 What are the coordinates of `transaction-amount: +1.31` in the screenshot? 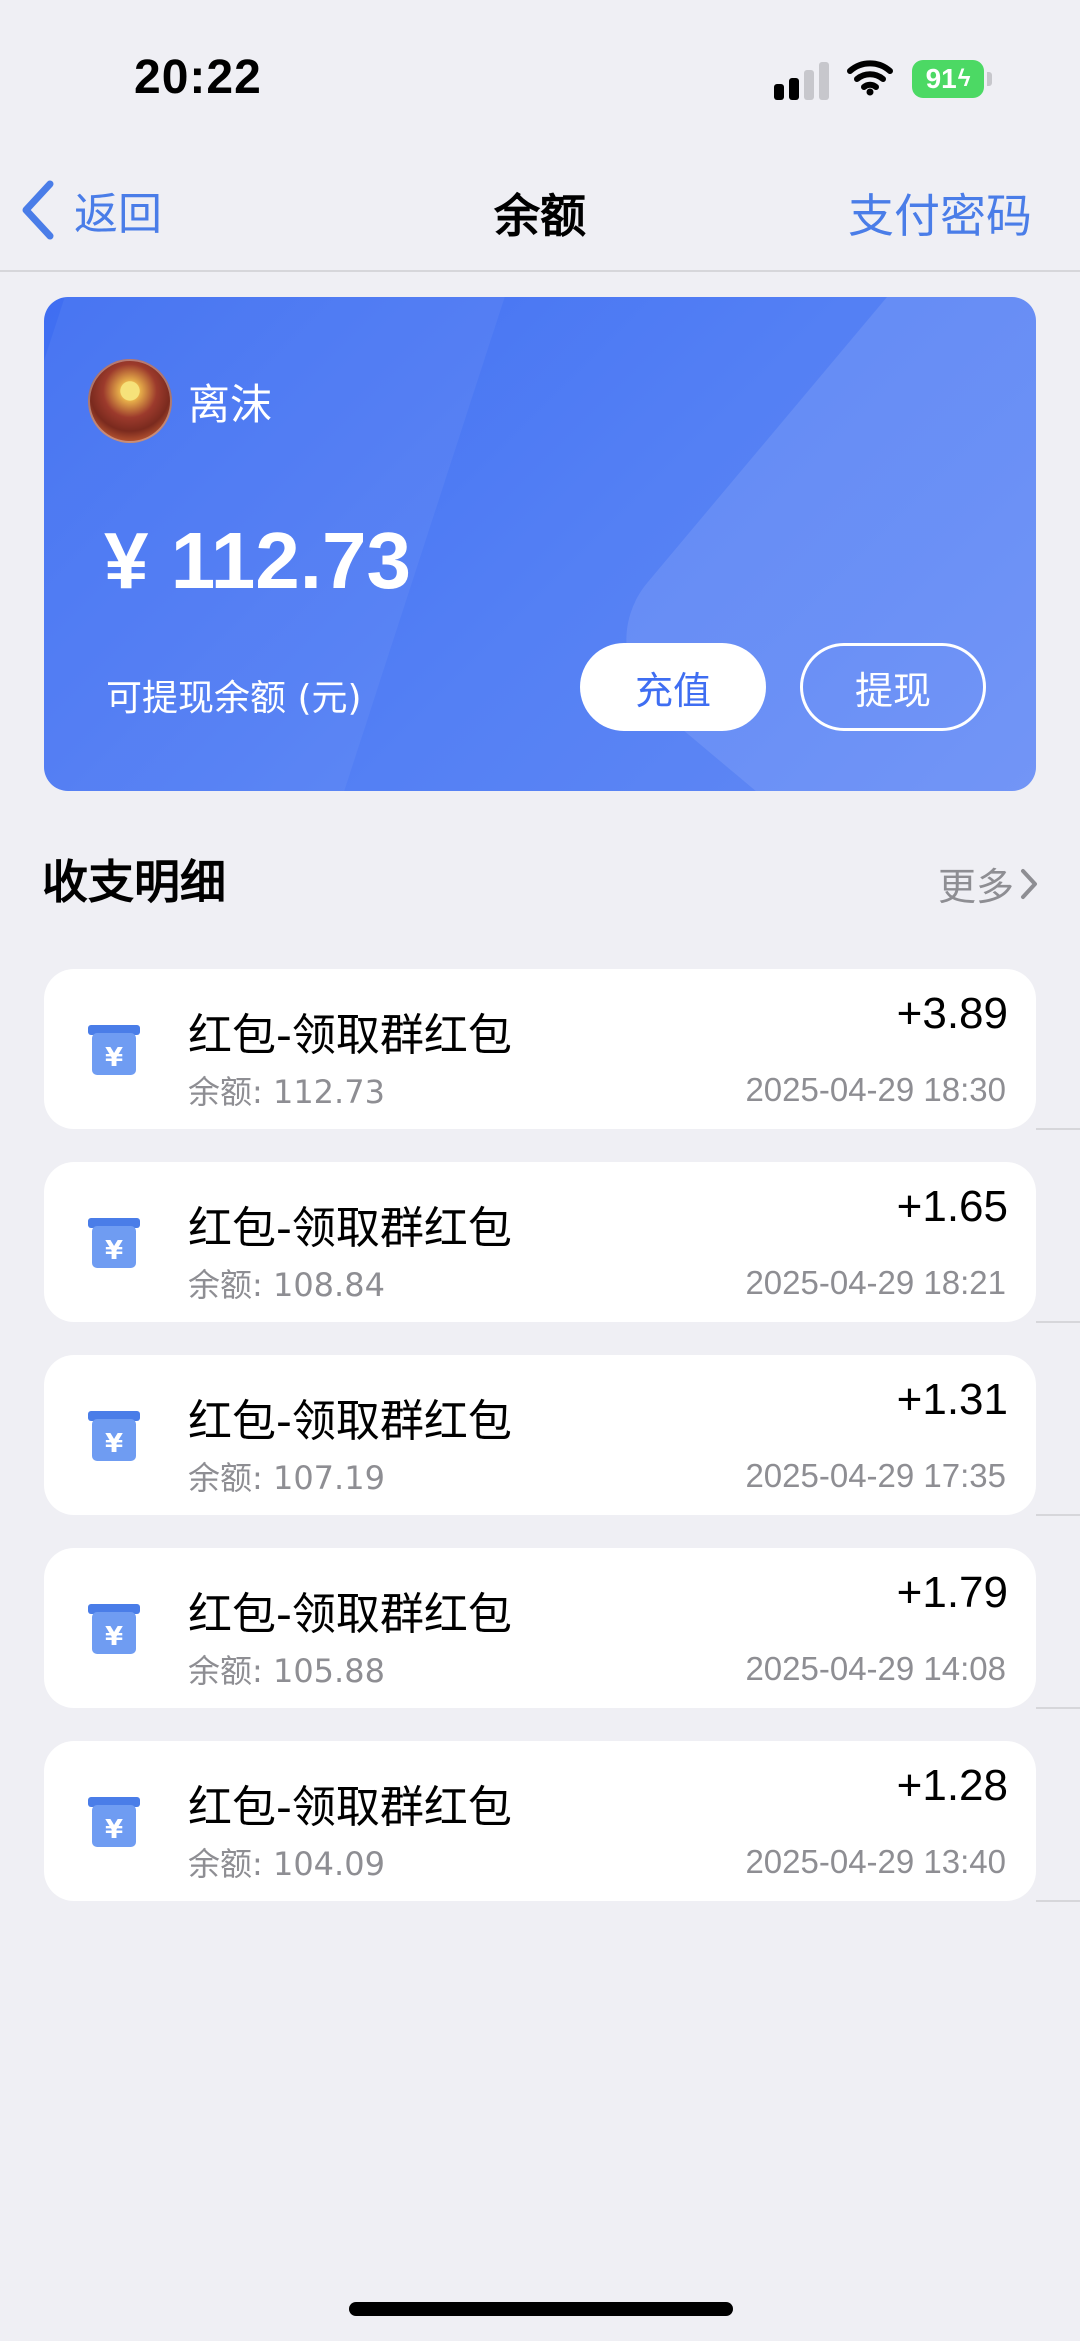 It's located at (952, 1399).